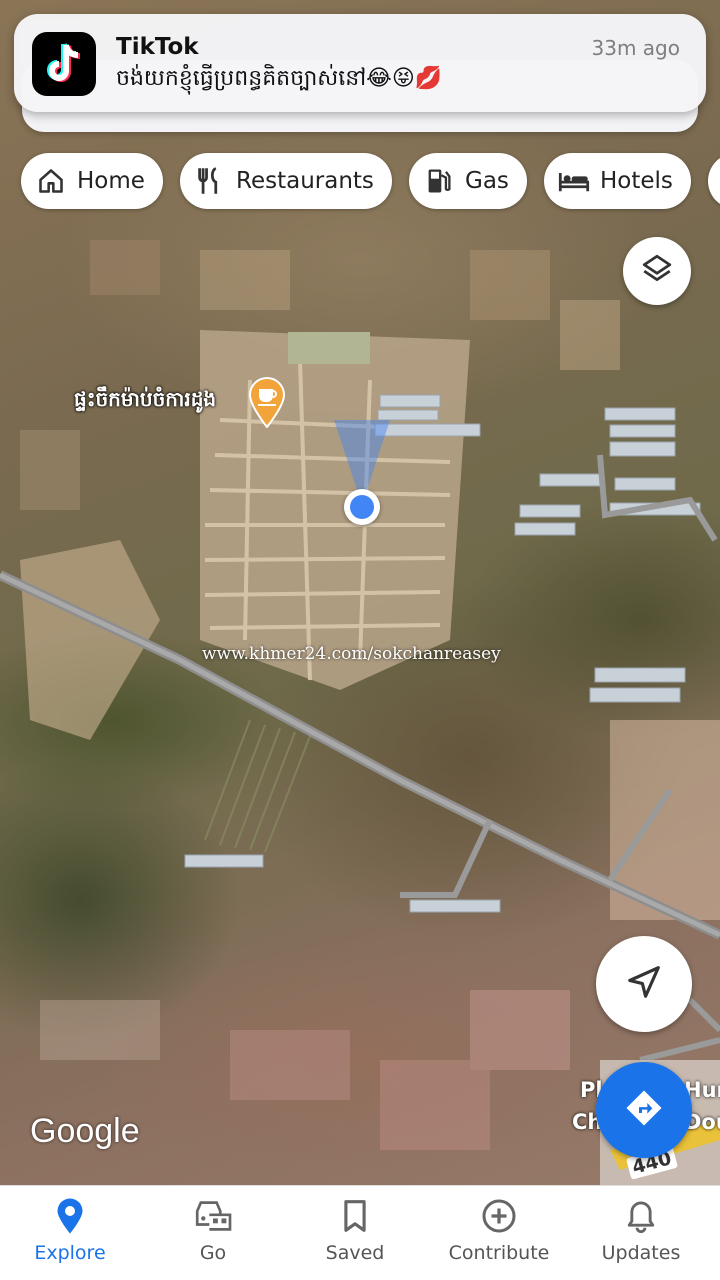 The width and height of the screenshot is (720, 1280). What do you see at coordinates (487, 181) in the screenshot?
I see `chip-label: Gas` at bounding box center [487, 181].